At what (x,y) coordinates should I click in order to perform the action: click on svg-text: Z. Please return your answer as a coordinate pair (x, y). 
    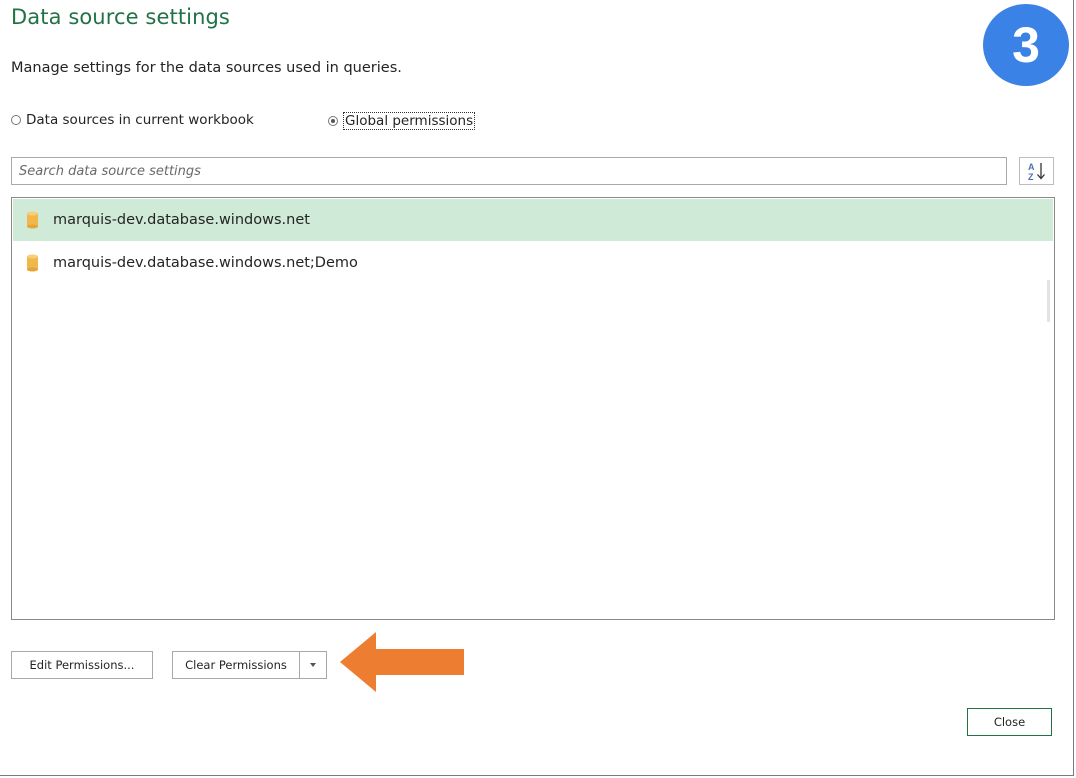
    Looking at the image, I should click on (1031, 177).